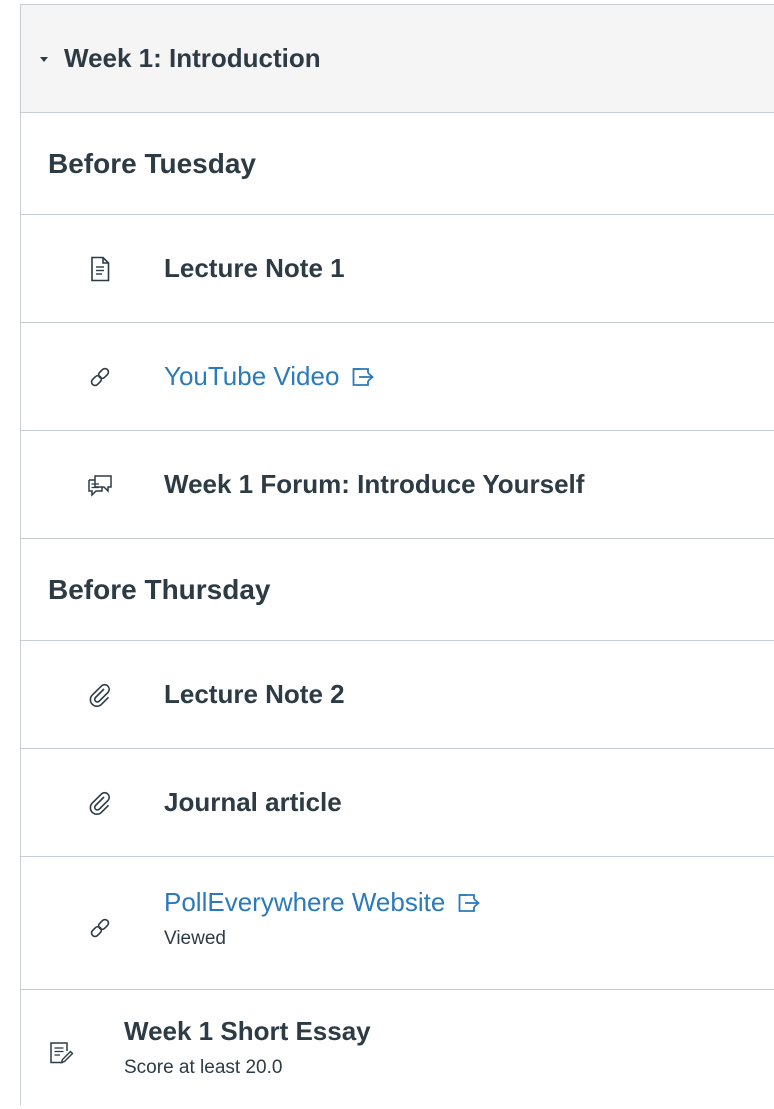 This screenshot has height=1109, width=774. I want to click on module-item-polleverywhere-website: PollEverywhere Website Viewed, so click(397, 923).